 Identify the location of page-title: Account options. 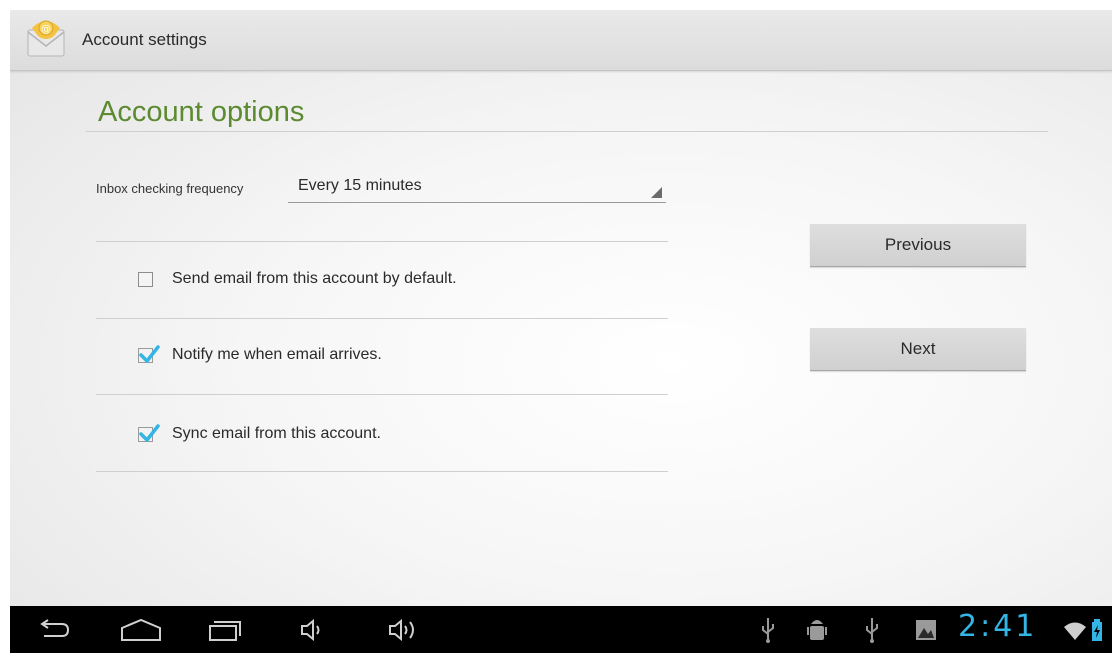
(201, 112).